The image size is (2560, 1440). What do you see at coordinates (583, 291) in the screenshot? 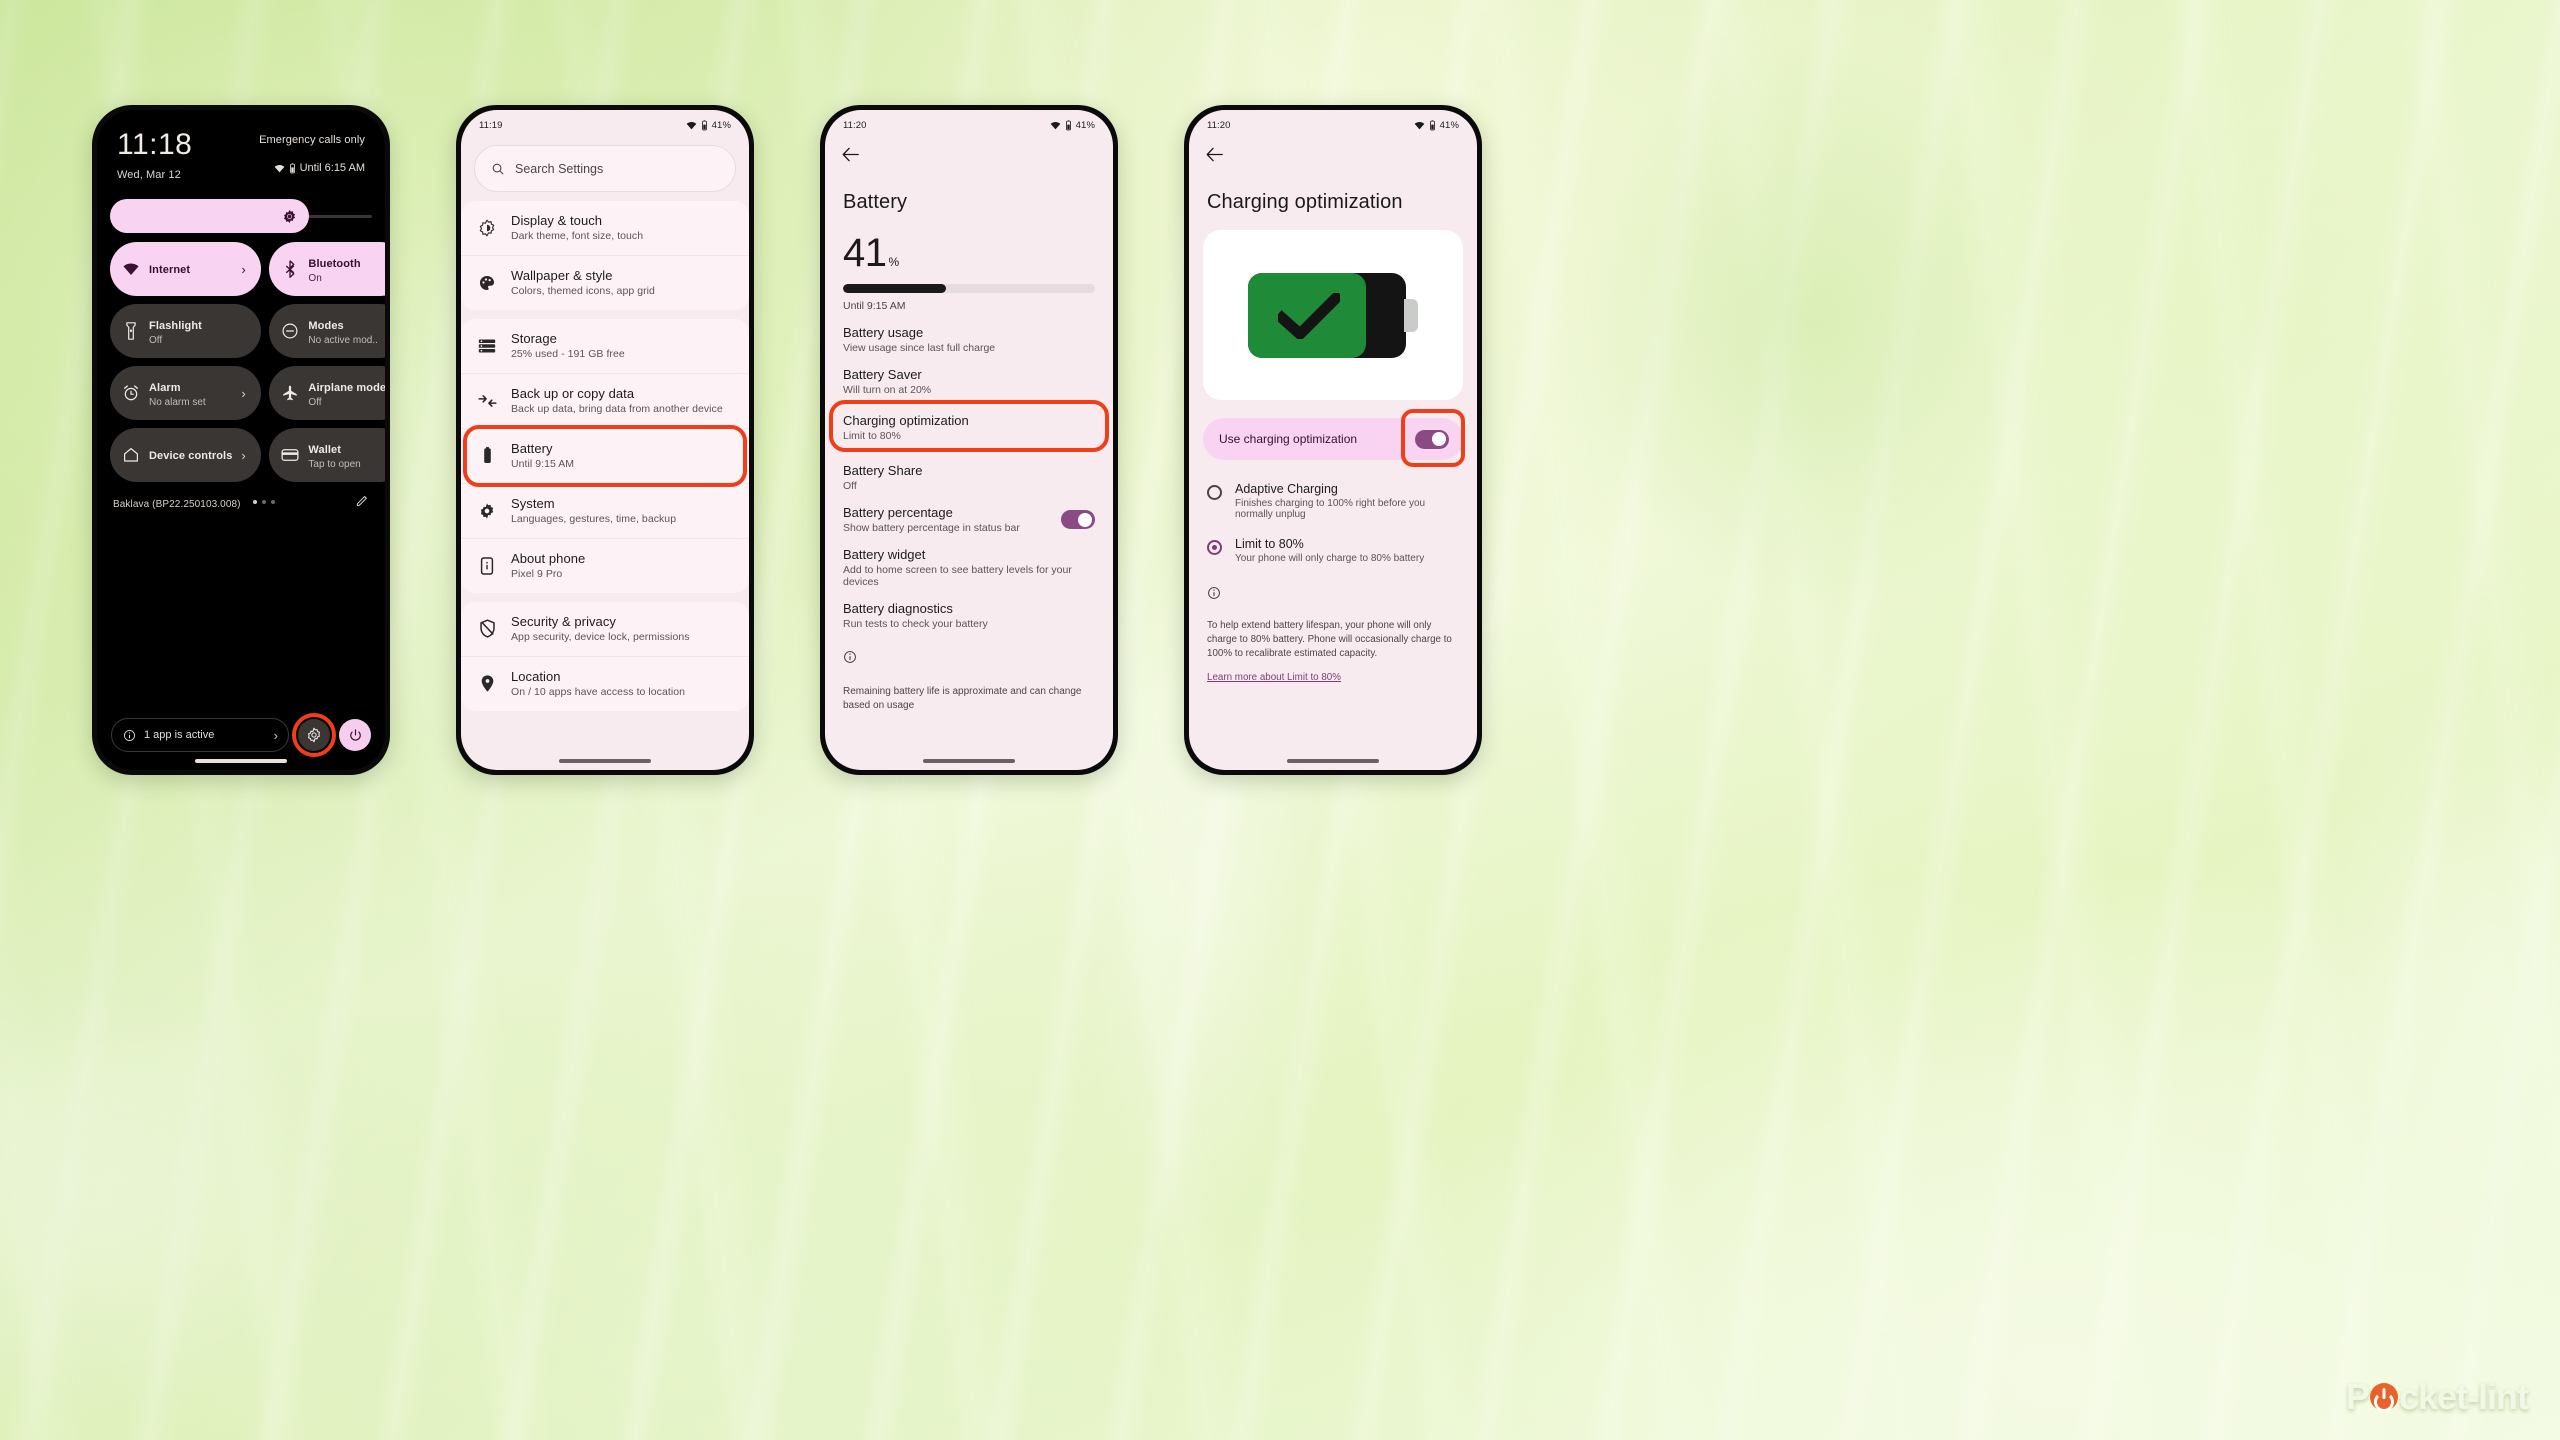
I see `settings-row-subtitle: Colors, themed icons, app grid` at bounding box center [583, 291].